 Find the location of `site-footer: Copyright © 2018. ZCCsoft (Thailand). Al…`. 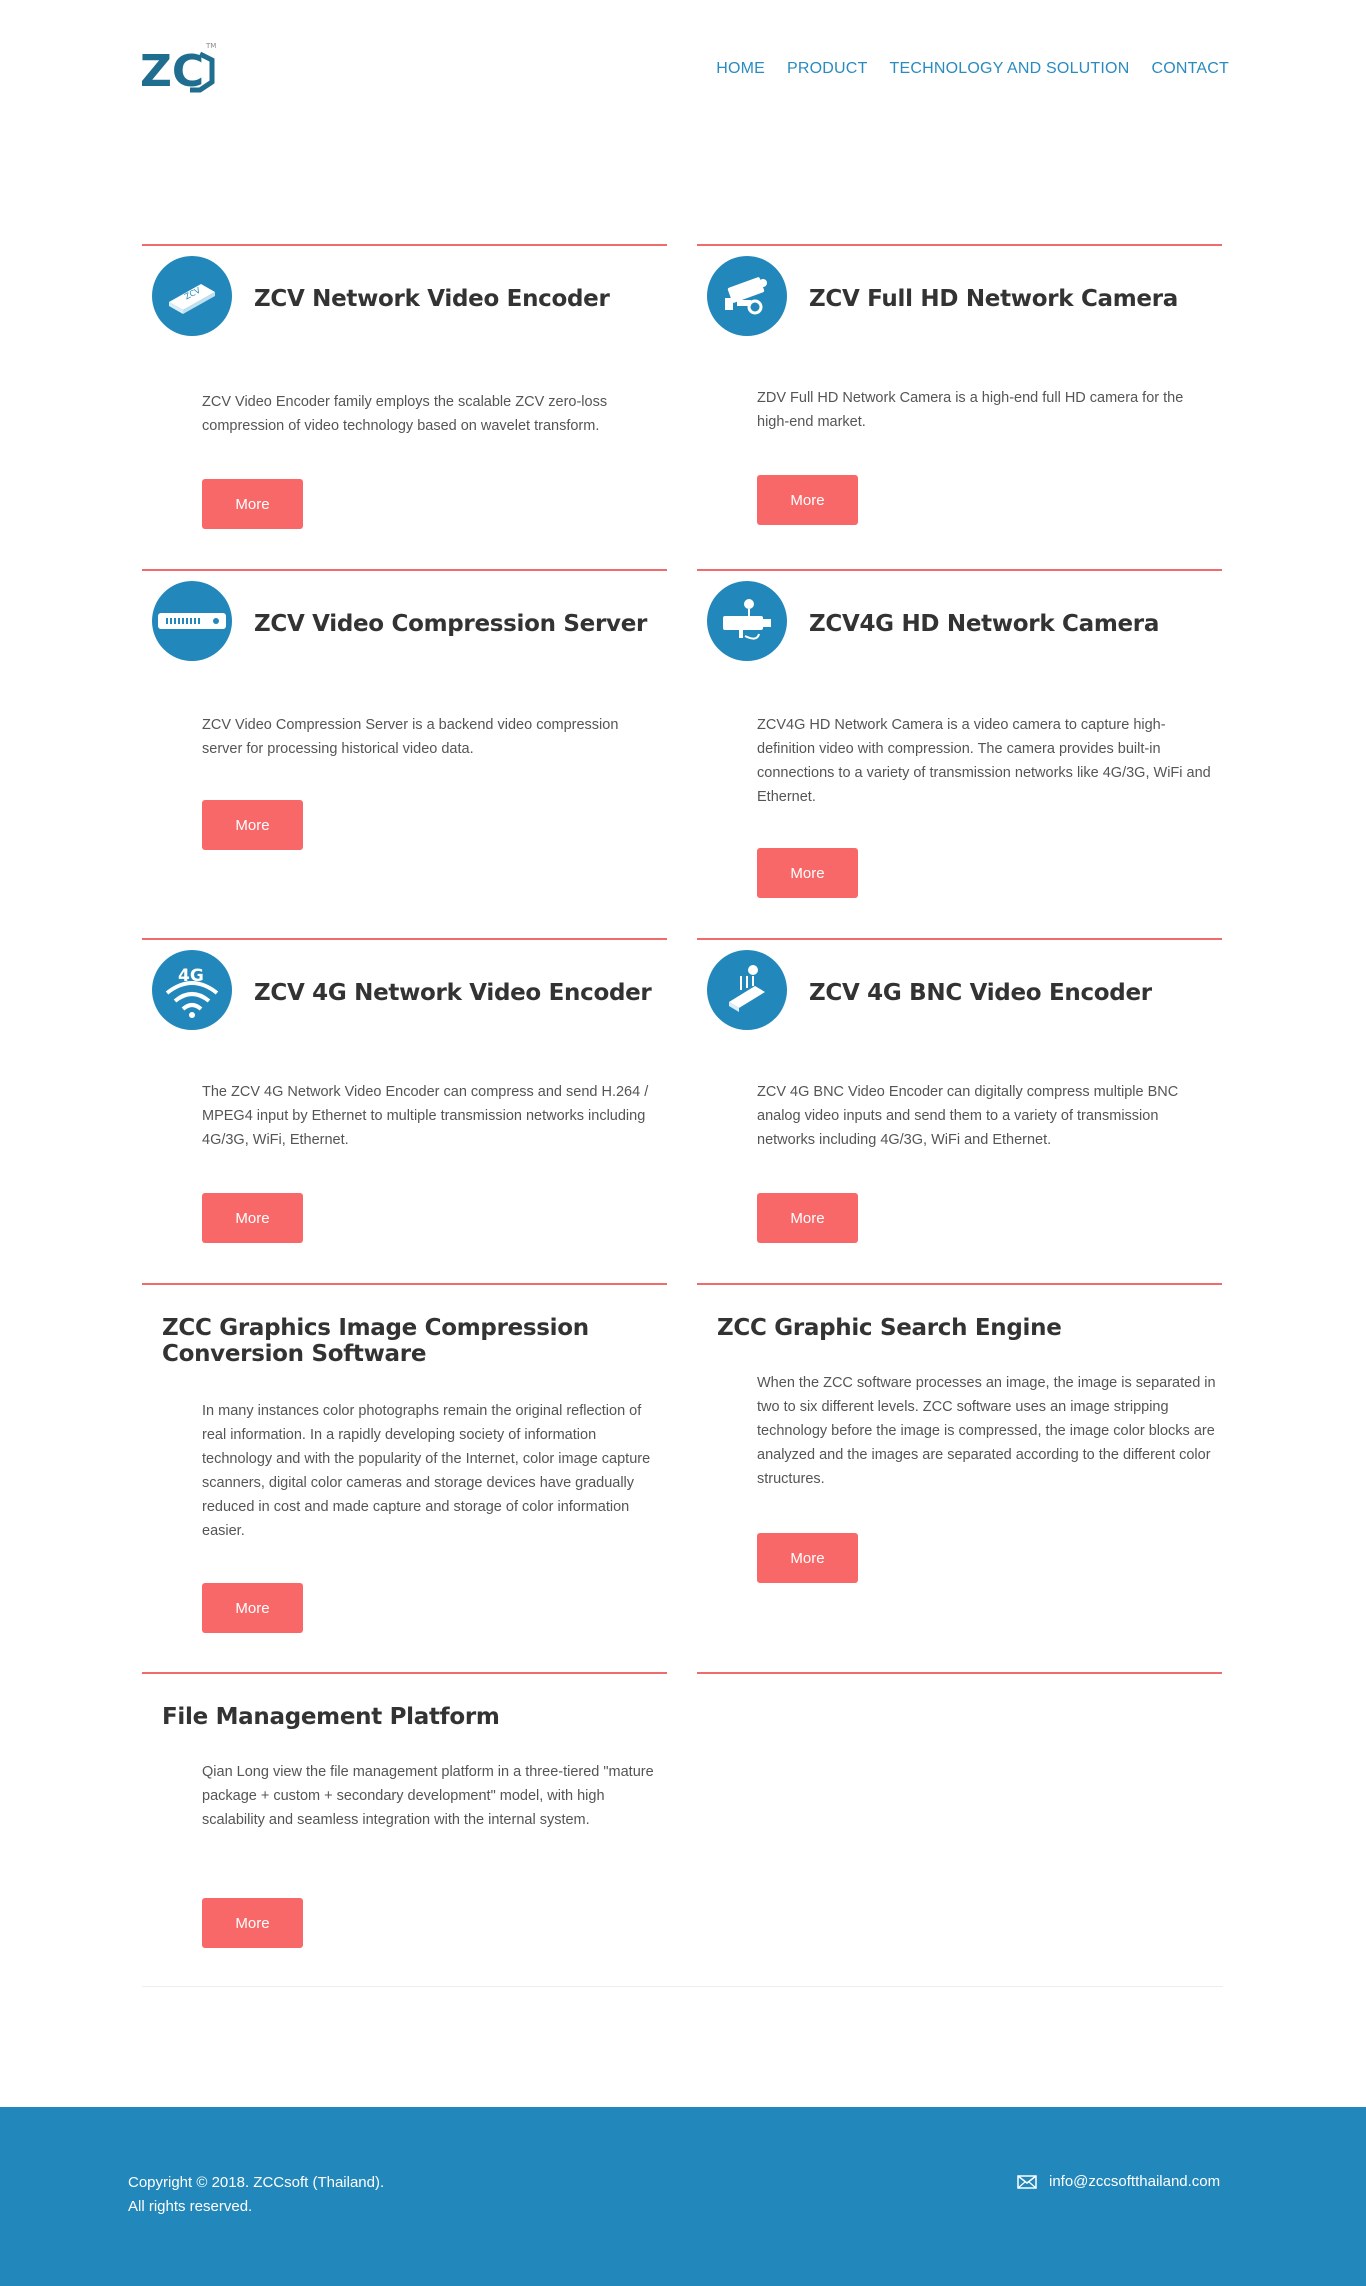

site-footer: Copyright © 2018. ZCCsoft (Thailand). Al… is located at coordinates (683, 2196).